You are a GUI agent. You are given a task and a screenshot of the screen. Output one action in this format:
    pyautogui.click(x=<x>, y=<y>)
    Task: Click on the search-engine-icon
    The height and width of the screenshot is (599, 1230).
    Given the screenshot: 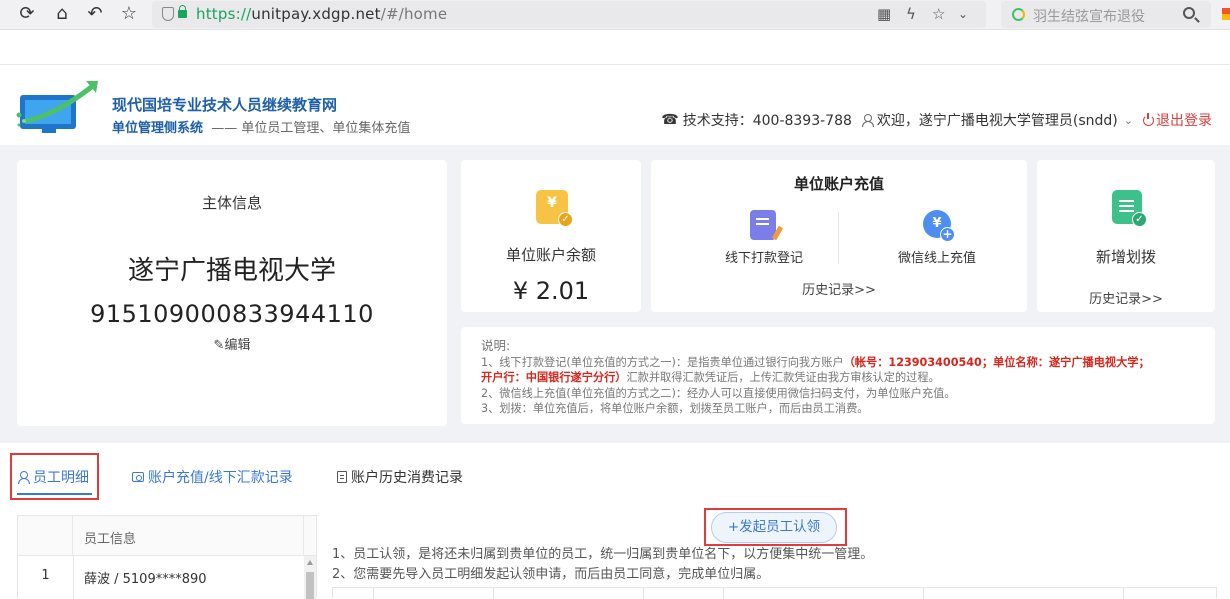 What is the action you would take?
    pyautogui.click(x=1018, y=14)
    